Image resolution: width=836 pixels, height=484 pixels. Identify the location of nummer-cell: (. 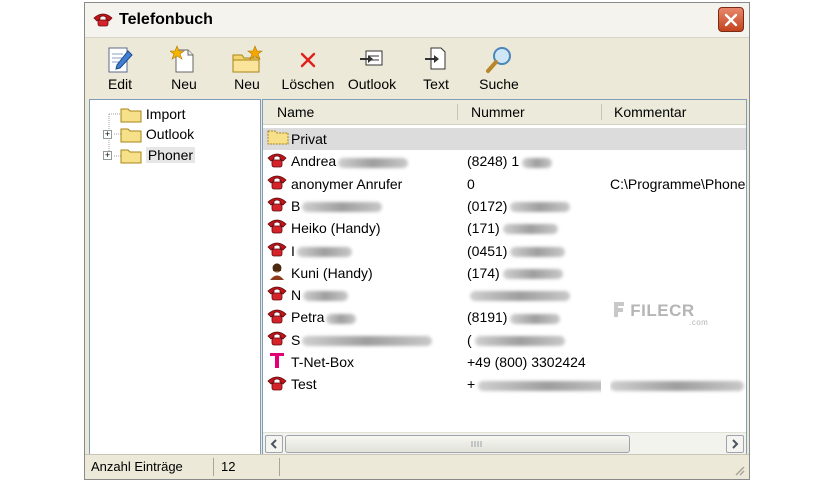
(534, 340).